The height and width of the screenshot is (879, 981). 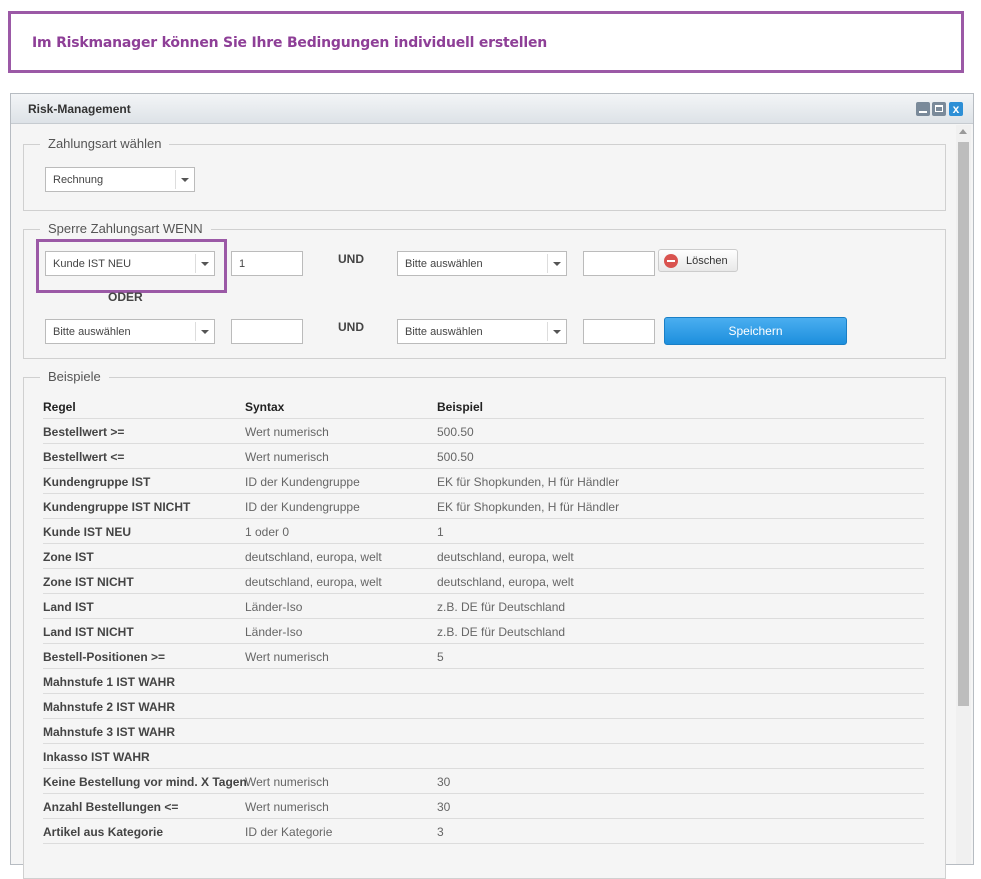 I want to click on scroll-thumb, so click(x=963, y=424).